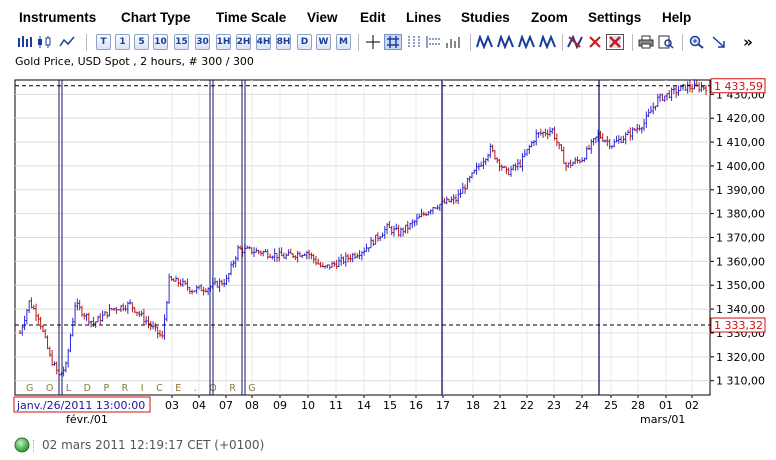 The height and width of the screenshot is (460, 776). I want to click on menu-zoom: Zoom, so click(549, 17).